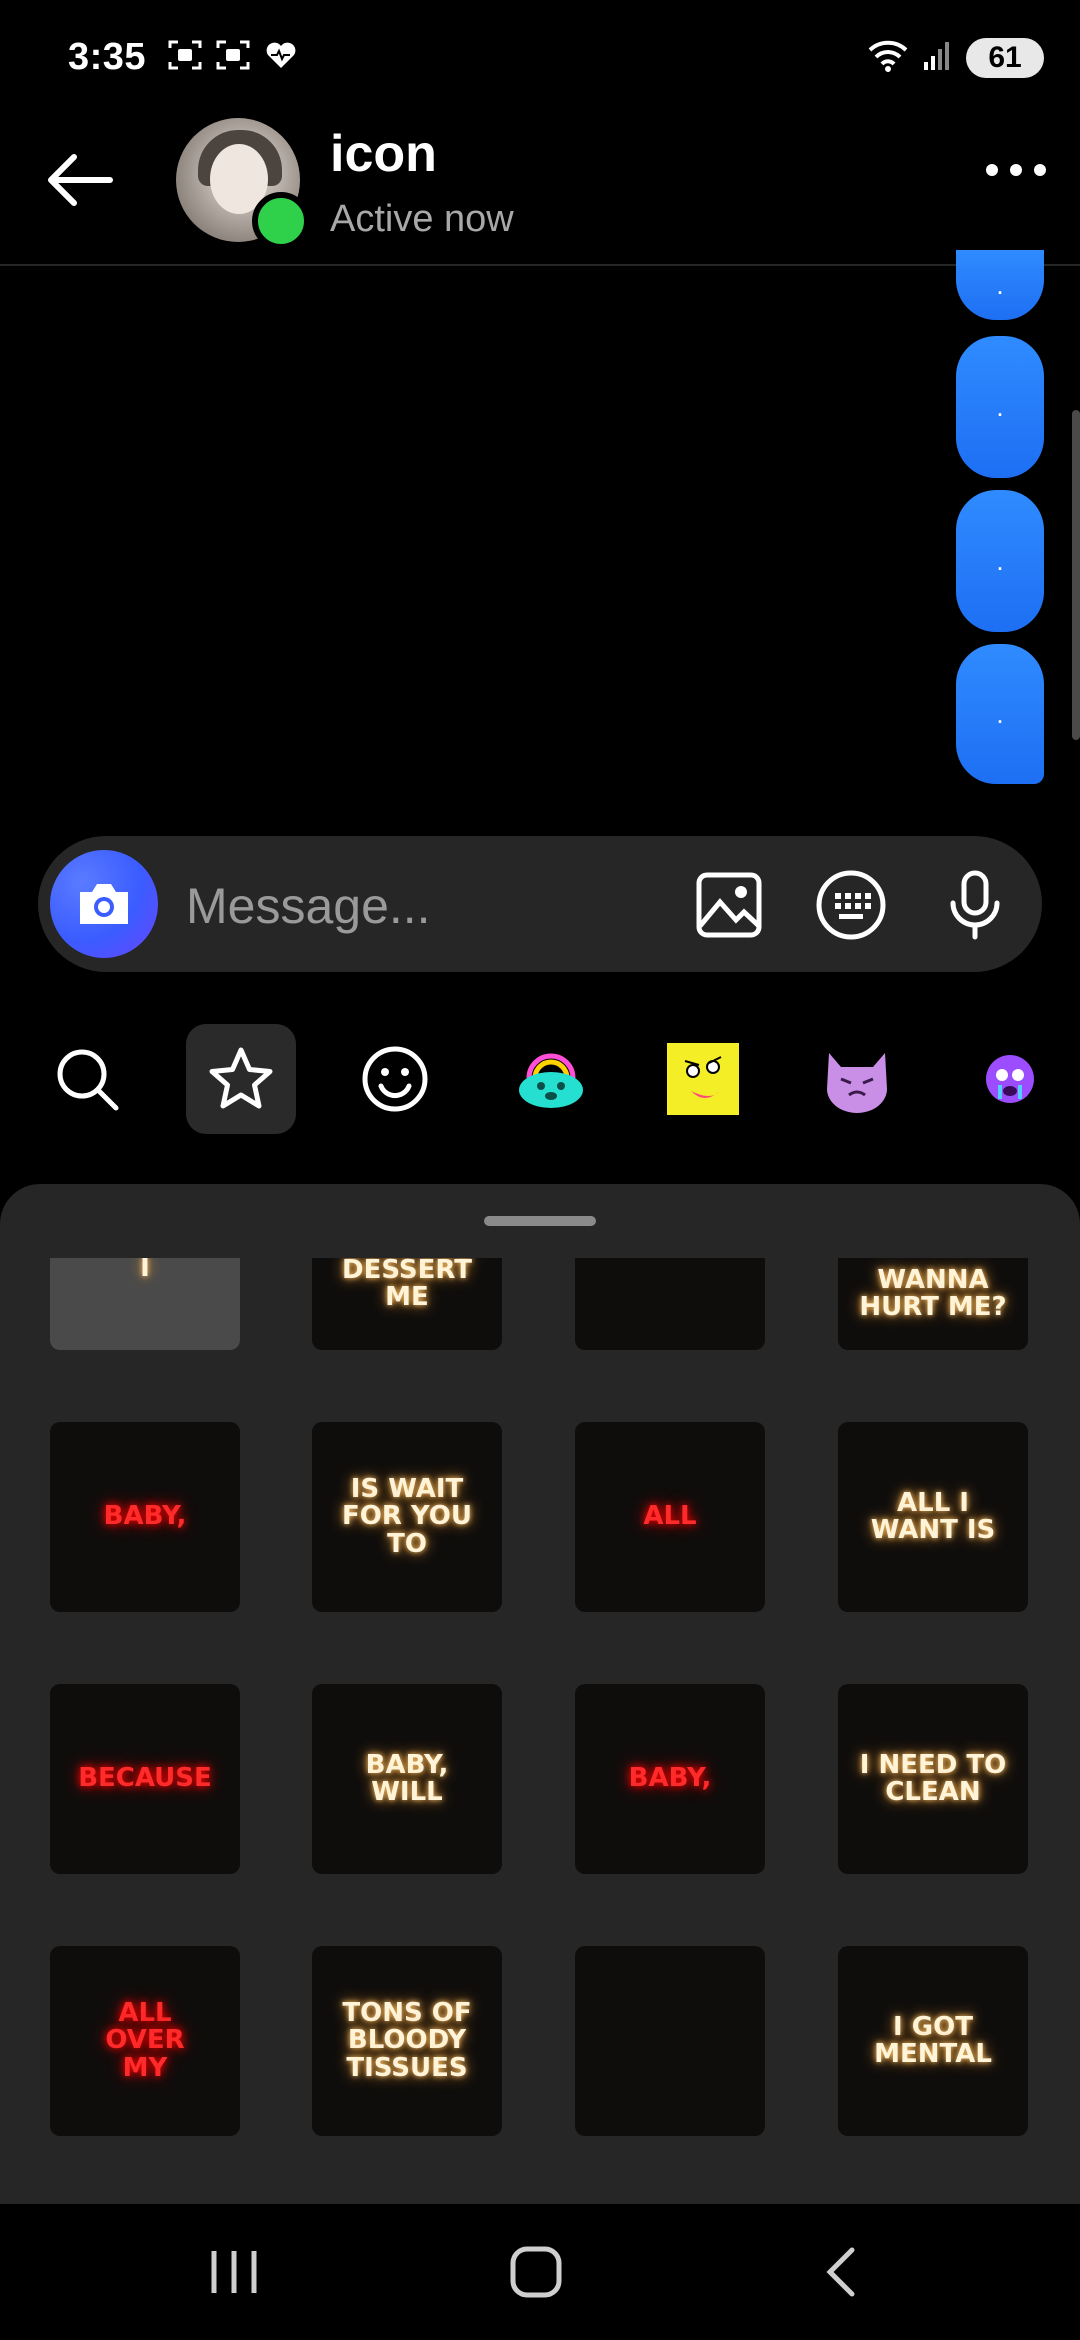 This screenshot has width=1080, height=2340. Describe the element at coordinates (145, 1271) in the screenshot. I see `sticker-text: I` at that location.